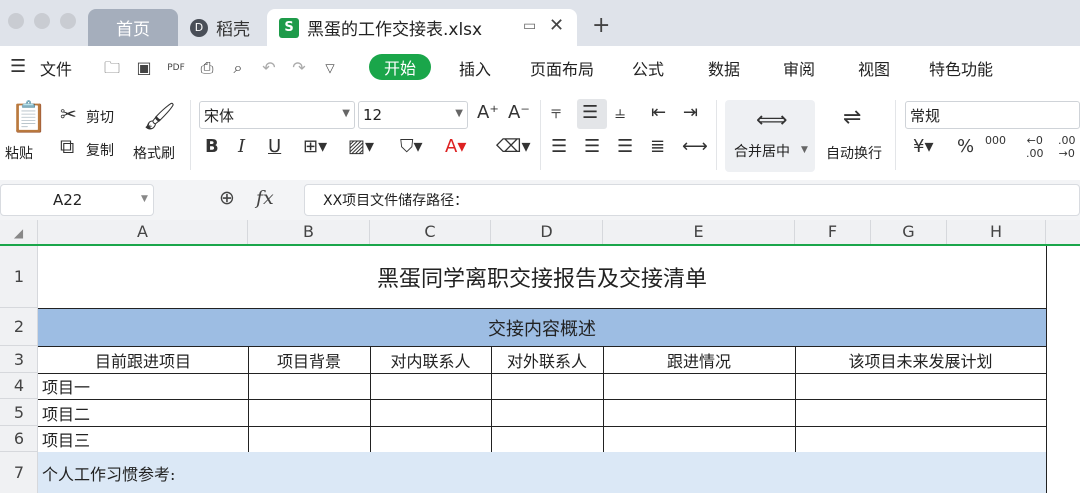 This screenshot has height=493, width=1080. Describe the element at coordinates (488, 112) in the screenshot. I see `increase-font-size-icon: A⁺` at that location.